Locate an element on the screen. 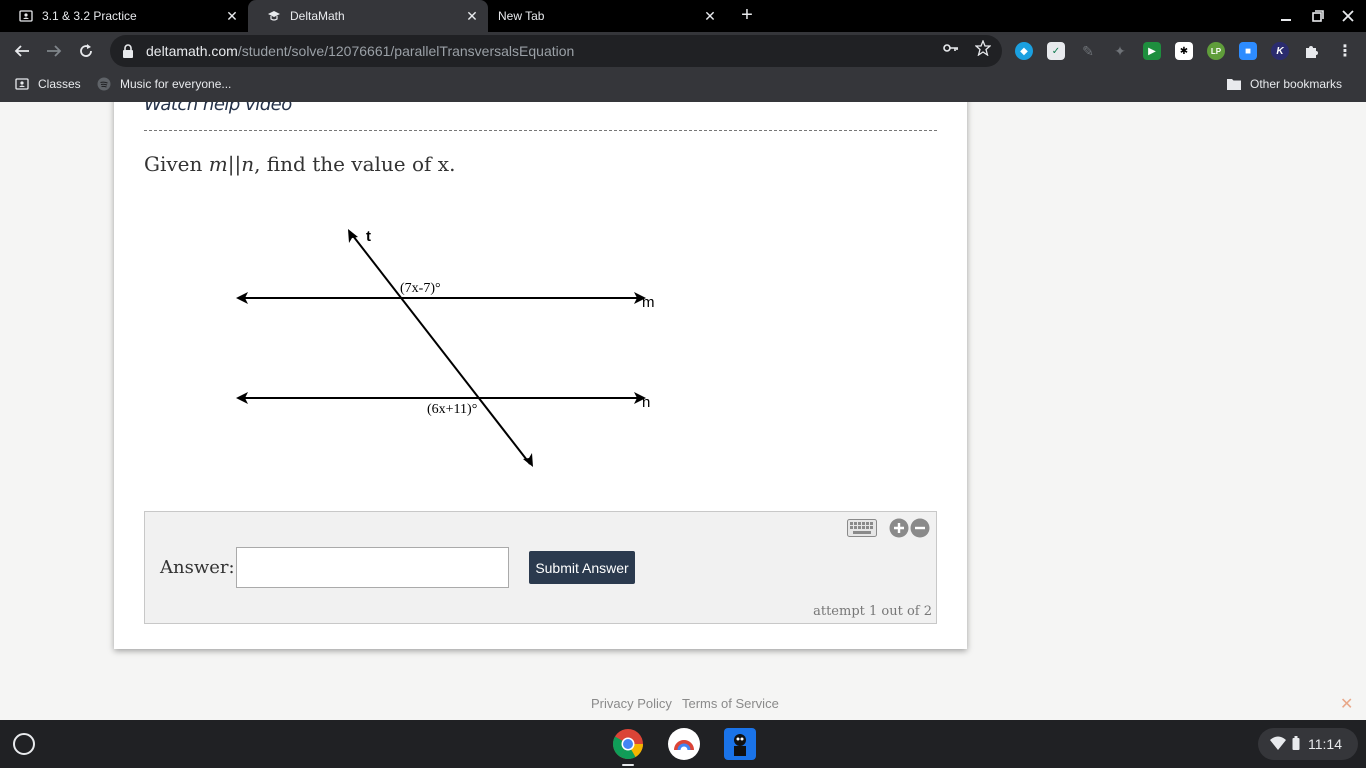 This screenshot has height=768, width=1366. chrome-app-icon is located at coordinates (628, 744).